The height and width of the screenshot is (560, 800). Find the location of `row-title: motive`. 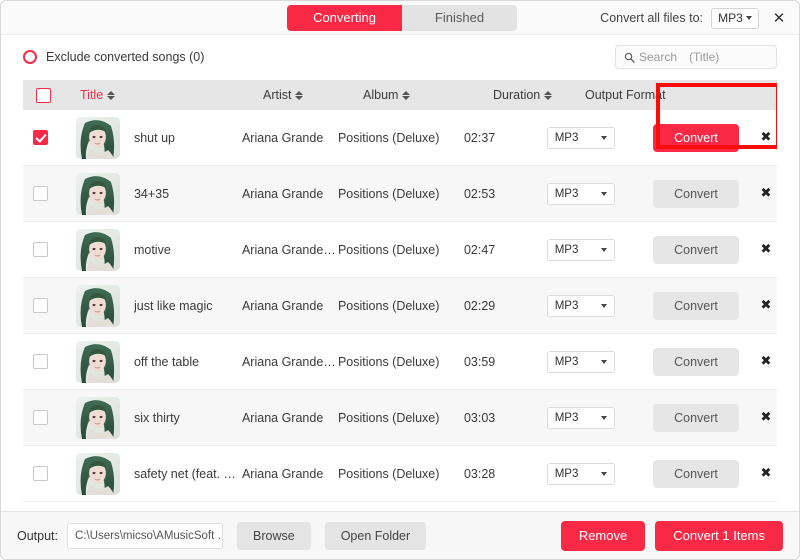

row-title: motive is located at coordinates (152, 249).